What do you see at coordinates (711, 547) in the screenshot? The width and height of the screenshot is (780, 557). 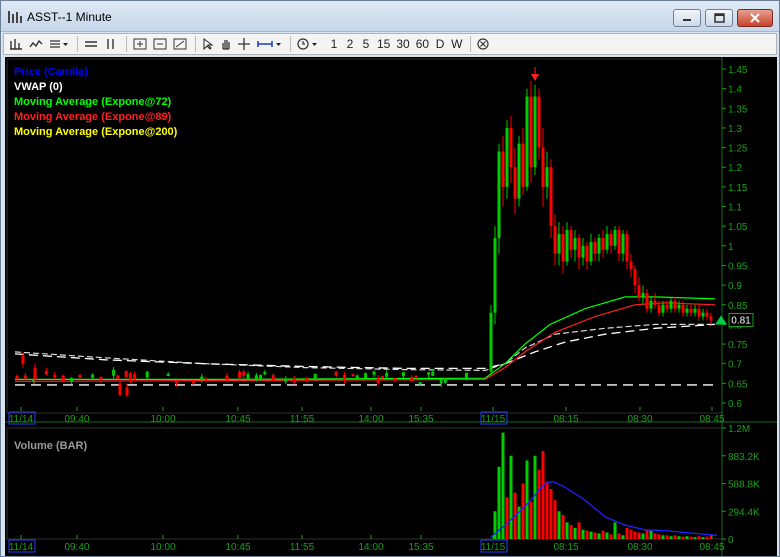 I see `time-tick-label: 08:45` at bounding box center [711, 547].